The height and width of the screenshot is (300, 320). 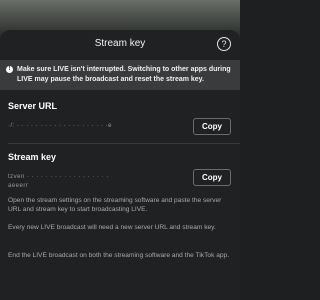 What do you see at coordinates (33, 106) in the screenshot?
I see `server-url-label: Server URL` at bounding box center [33, 106].